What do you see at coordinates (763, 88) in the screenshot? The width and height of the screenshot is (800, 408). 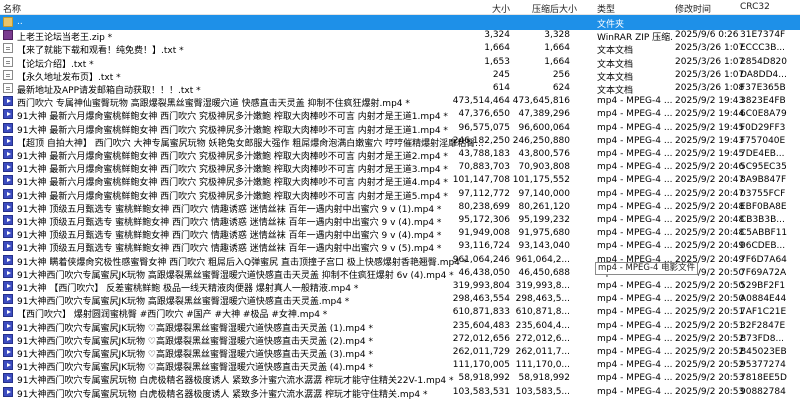 I see `file-crc: F37E365B` at bounding box center [763, 88].